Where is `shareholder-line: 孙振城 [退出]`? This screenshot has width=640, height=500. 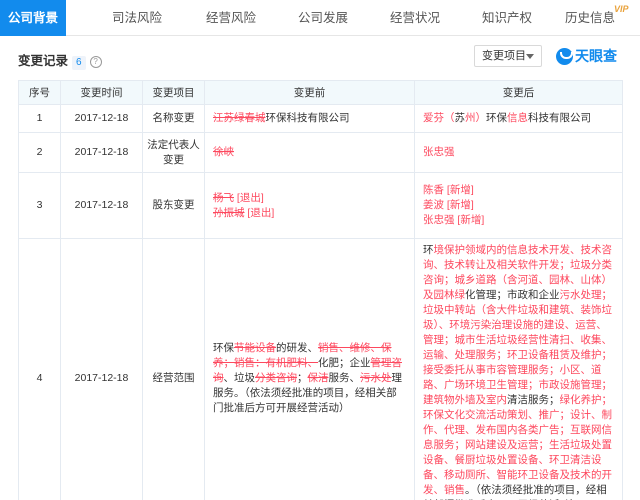 shareholder-line: 孙振城 [退出] is located at coordinates (309, 213).